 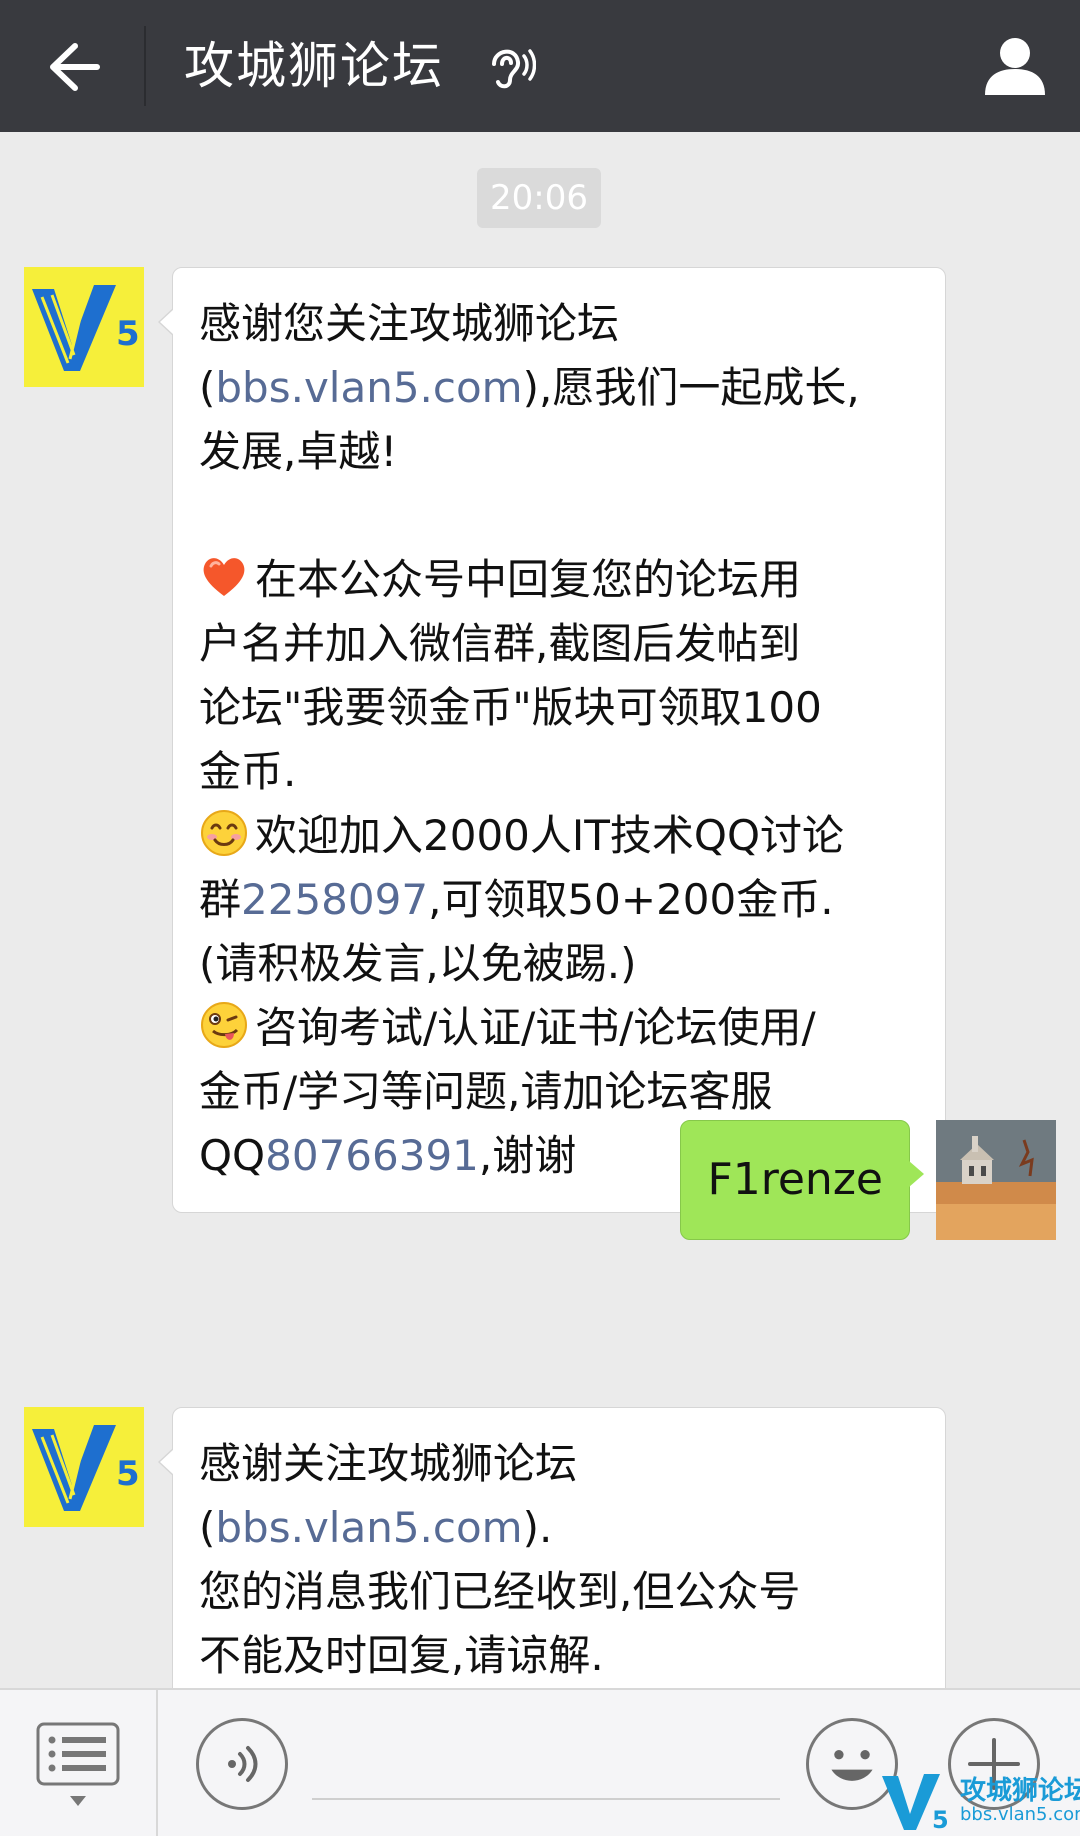 What do you see at coordinates (157, 1763) in the screenshot?
I see `bottom-bar-divider` at bounding box center [157, 1763].